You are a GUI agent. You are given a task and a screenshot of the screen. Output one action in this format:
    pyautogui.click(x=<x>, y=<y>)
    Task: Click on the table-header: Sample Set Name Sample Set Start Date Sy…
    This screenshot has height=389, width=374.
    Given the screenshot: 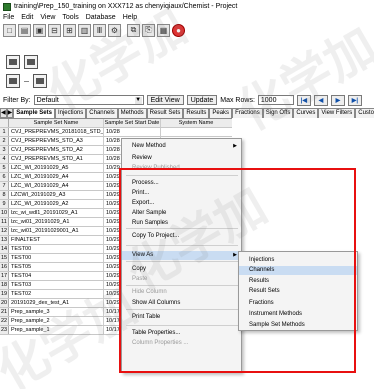 What is the action you would take?
    pyautogui.click(x=116, y=123)
    